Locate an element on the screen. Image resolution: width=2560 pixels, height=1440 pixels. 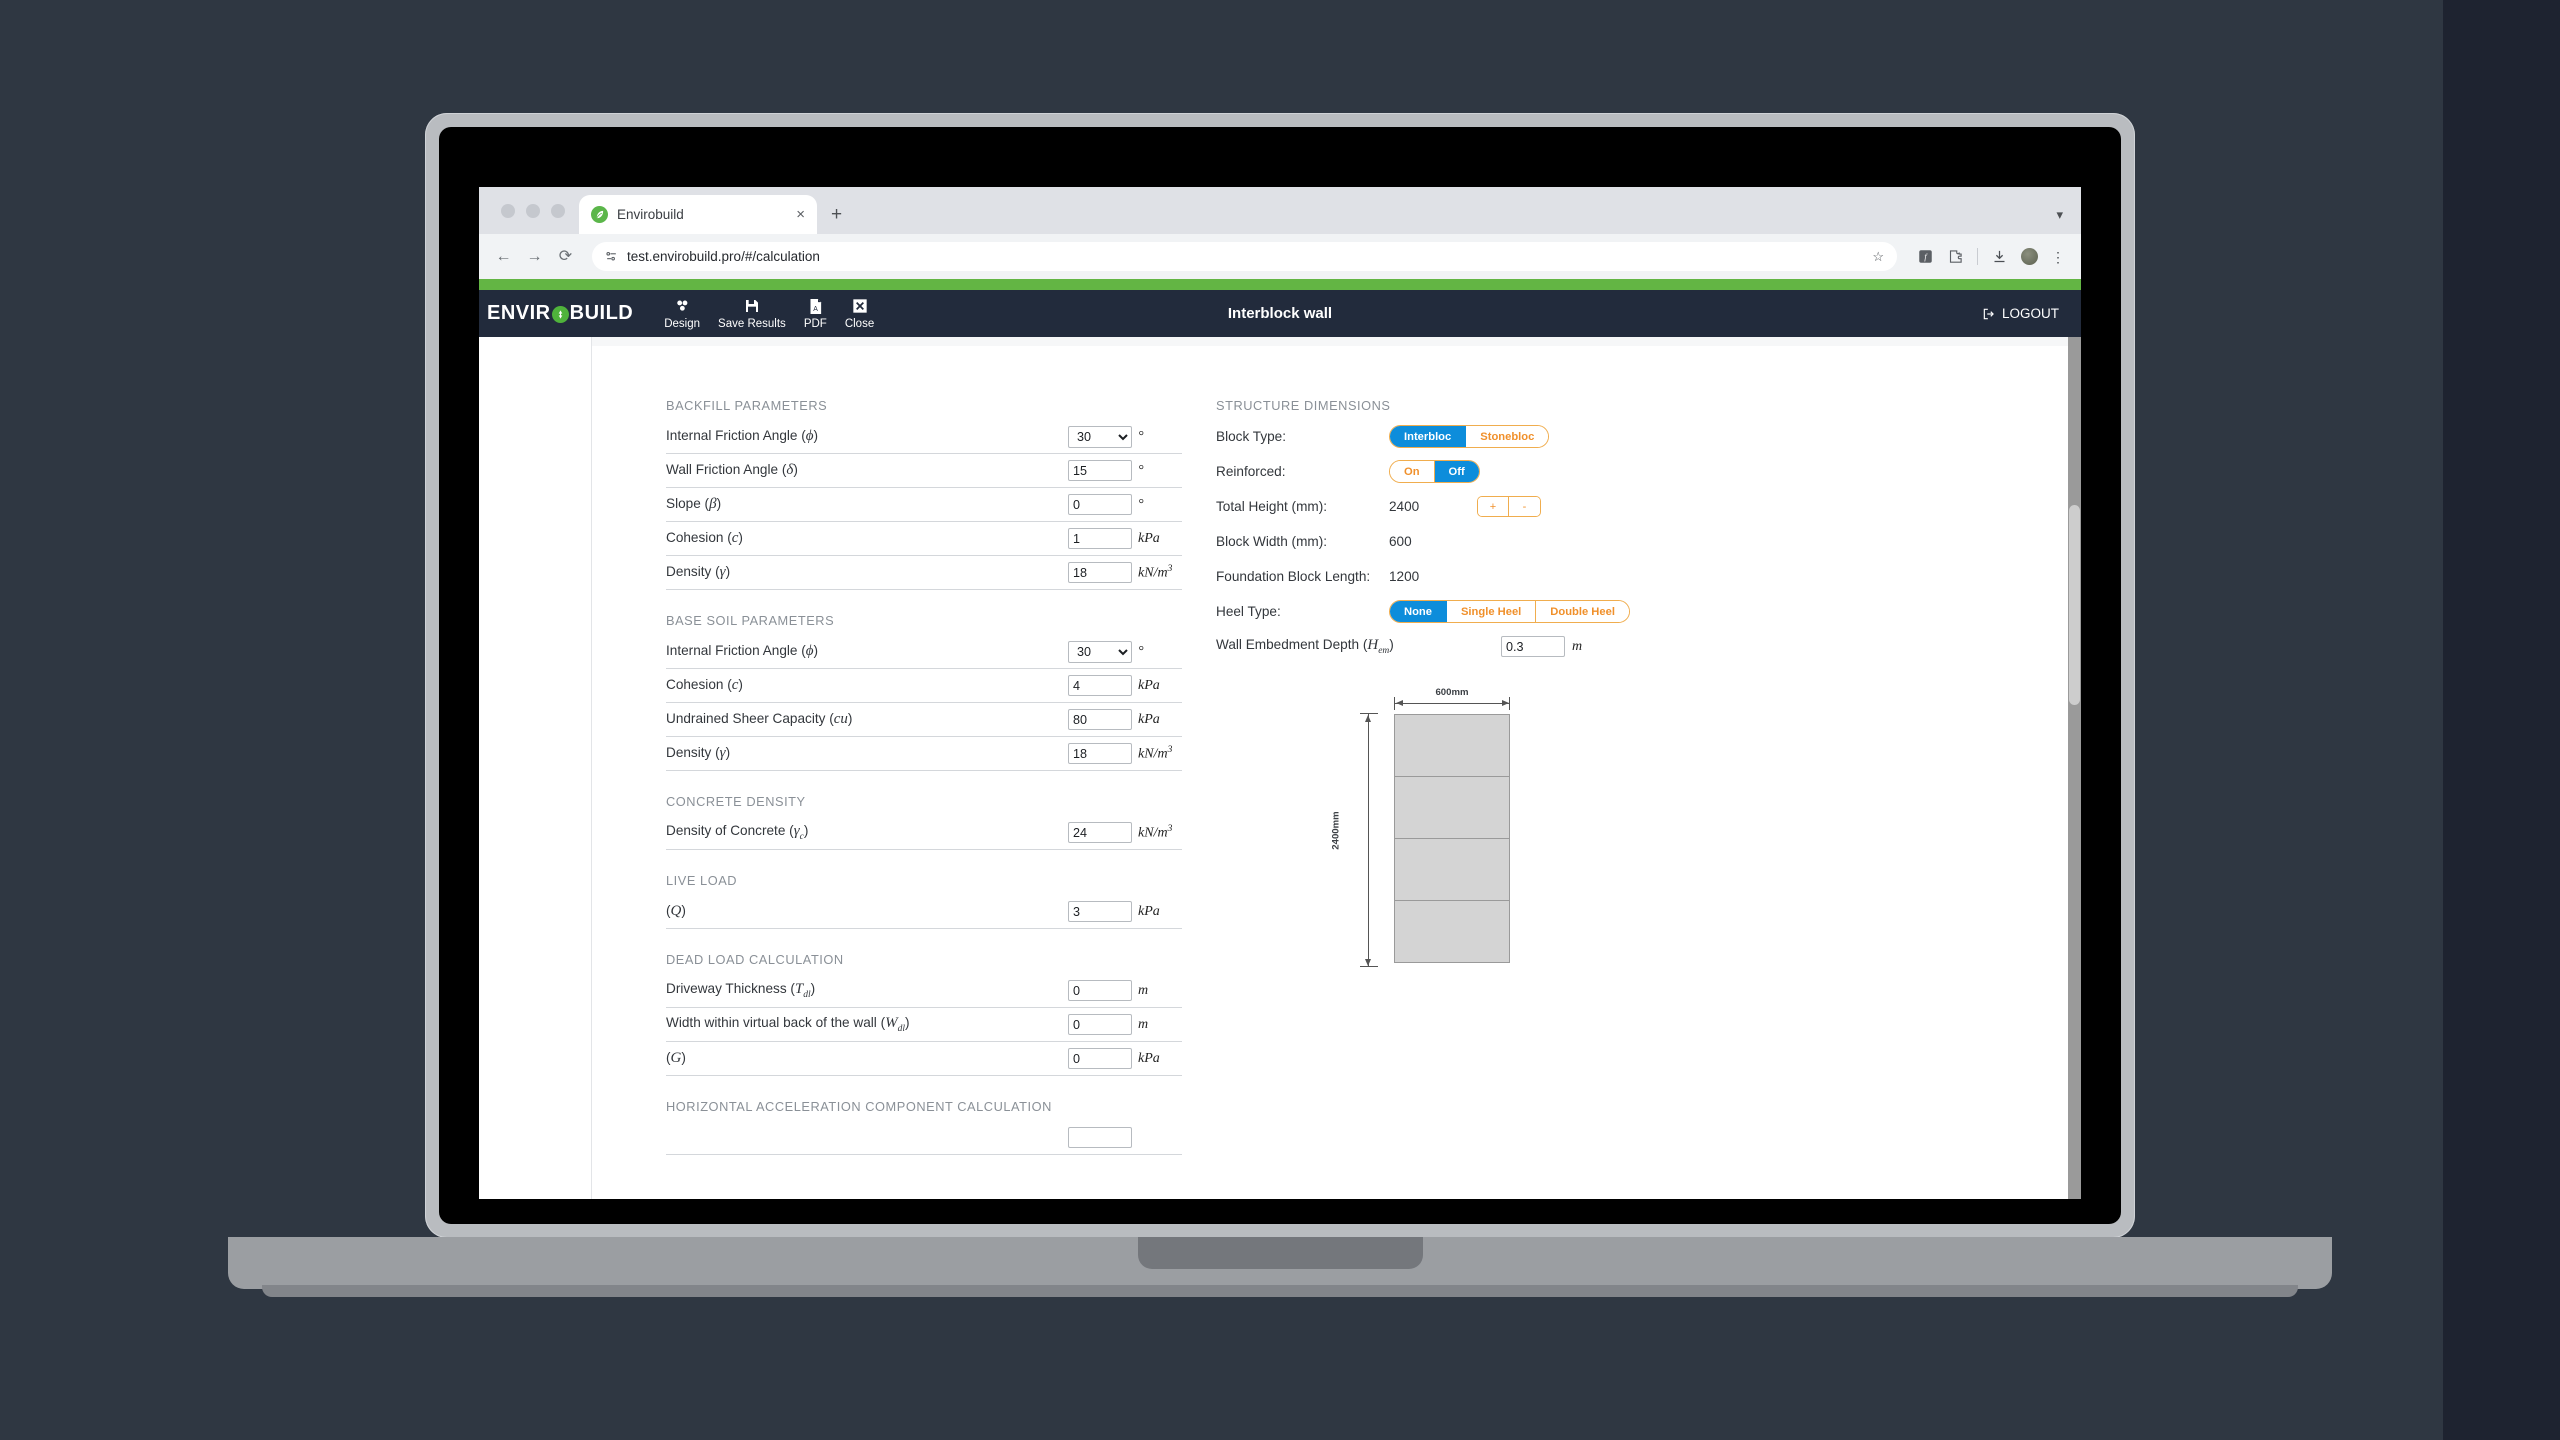
row-reinforced: Reinforced: On Off is located at coordinates (1628, 471).